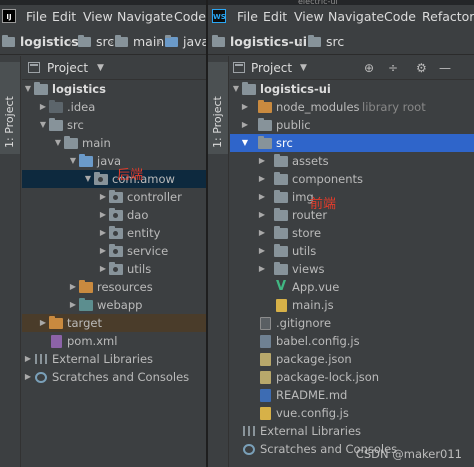  I want to click on tree-item-readme: README.md, so click(352, 395).